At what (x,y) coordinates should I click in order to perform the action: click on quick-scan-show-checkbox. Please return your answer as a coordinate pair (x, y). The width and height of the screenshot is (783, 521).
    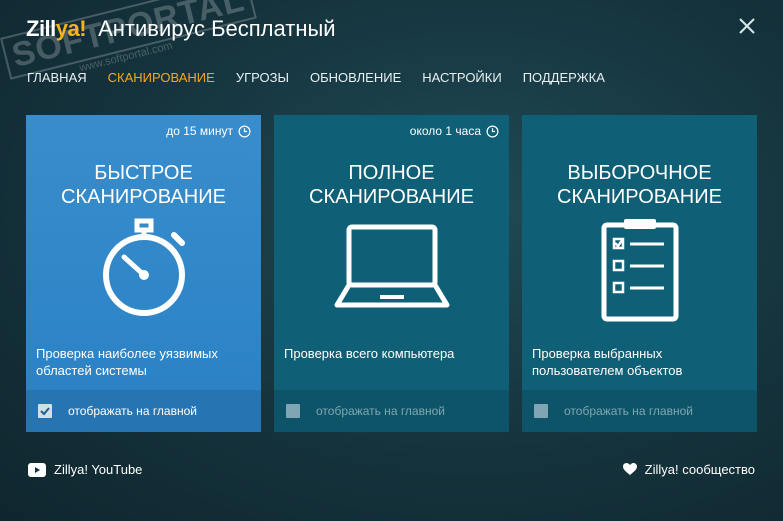
    Looking at the image, I should click on (45, 411).